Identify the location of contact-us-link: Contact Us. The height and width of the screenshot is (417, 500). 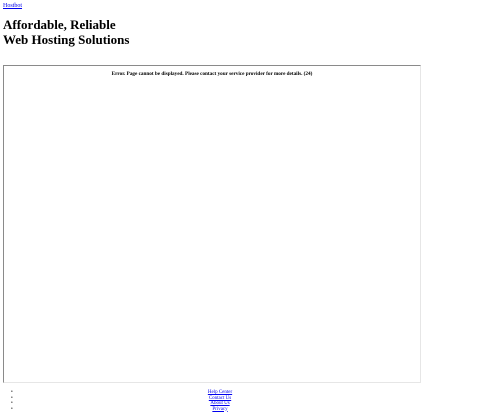
(220, 398).